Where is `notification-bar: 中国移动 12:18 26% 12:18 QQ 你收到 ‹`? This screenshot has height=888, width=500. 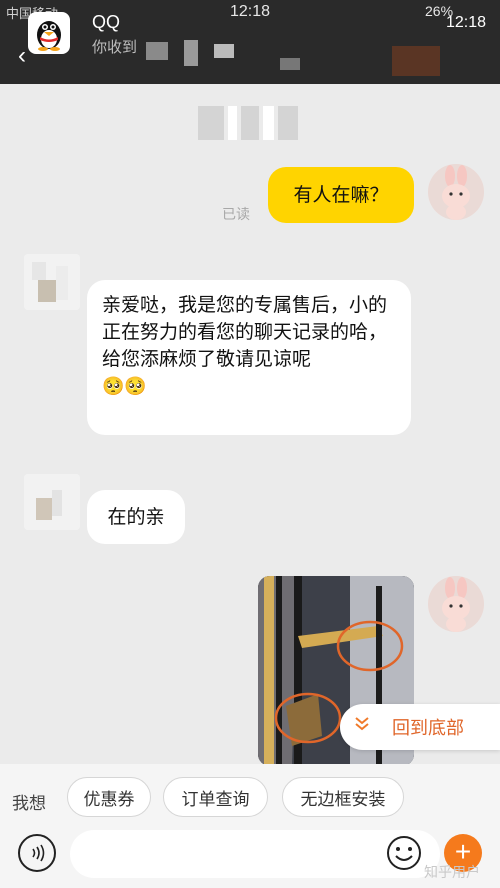
notification-bar: 中国移动 12:18 26% 12:18 QQ 你收到 ‹ is located at coordinates (250, 42).